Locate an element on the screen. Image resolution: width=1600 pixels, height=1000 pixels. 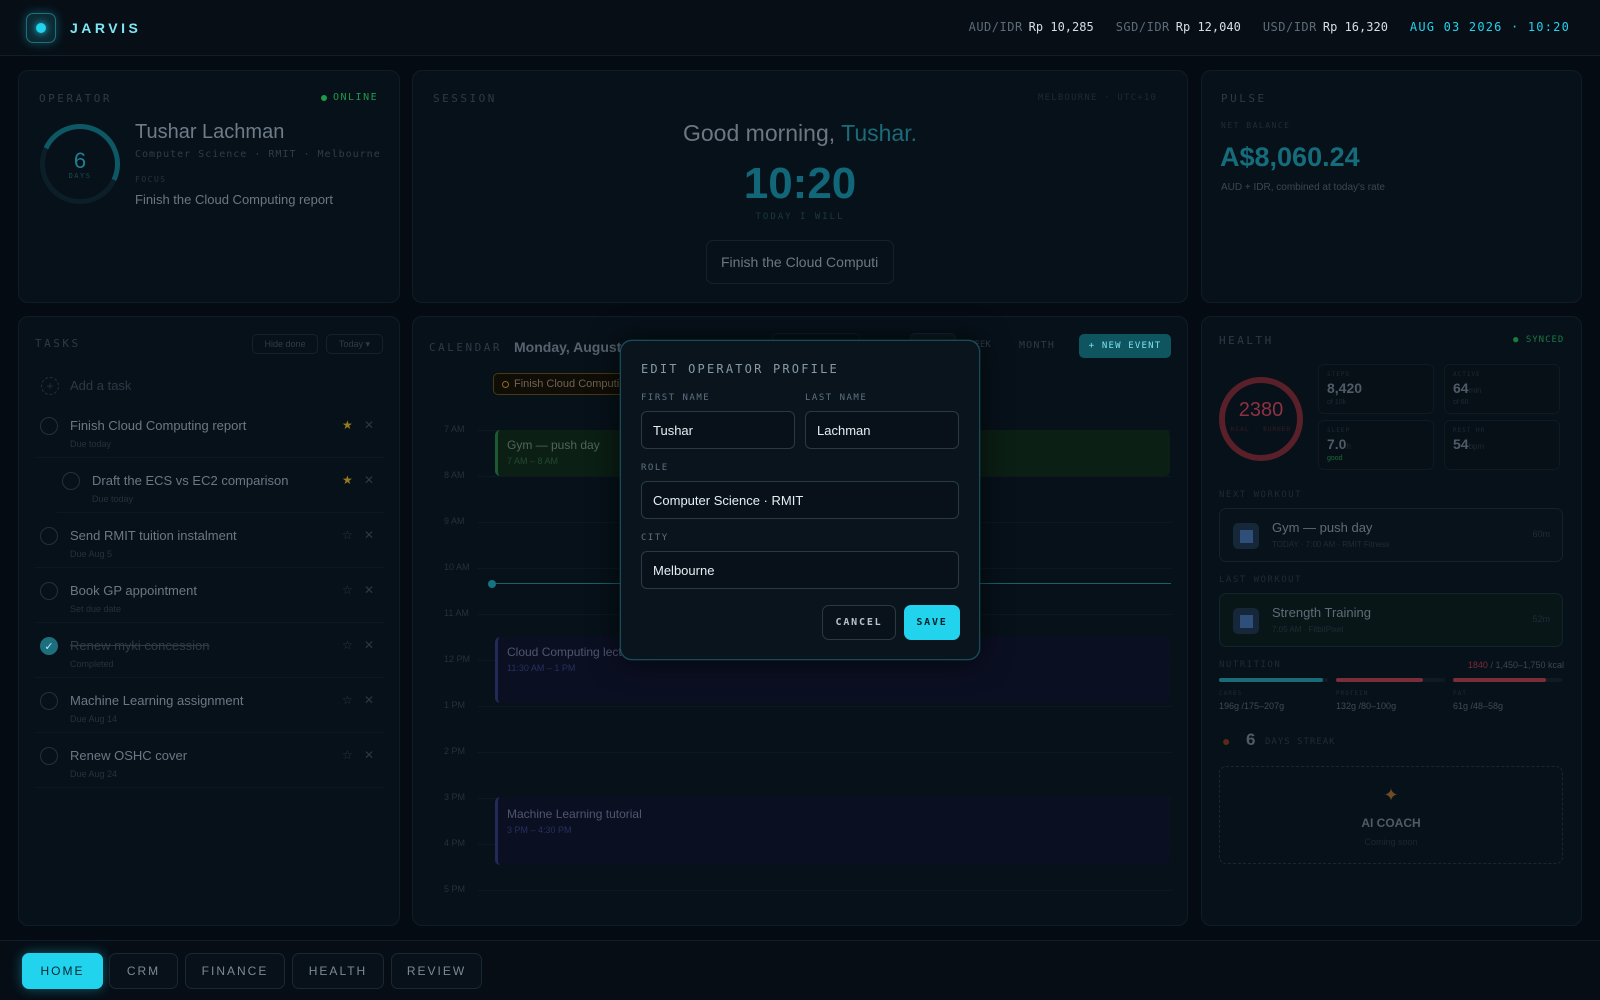
task-filter-dropdown: Today ▾ is located at coordinates (354, 344).